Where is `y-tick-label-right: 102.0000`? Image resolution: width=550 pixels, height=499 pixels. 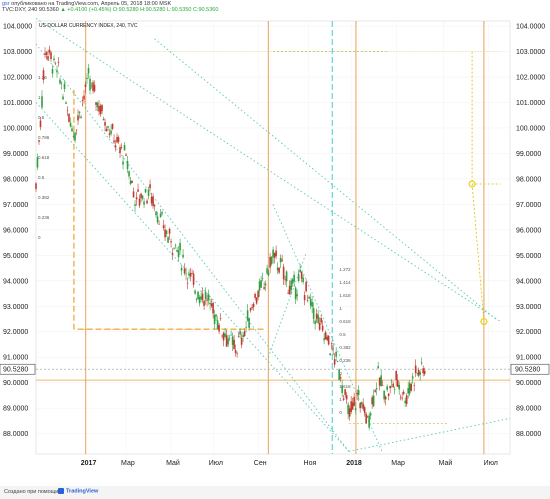 y-tick-label-right: 102.0000 is located at coordinates (530, 78).